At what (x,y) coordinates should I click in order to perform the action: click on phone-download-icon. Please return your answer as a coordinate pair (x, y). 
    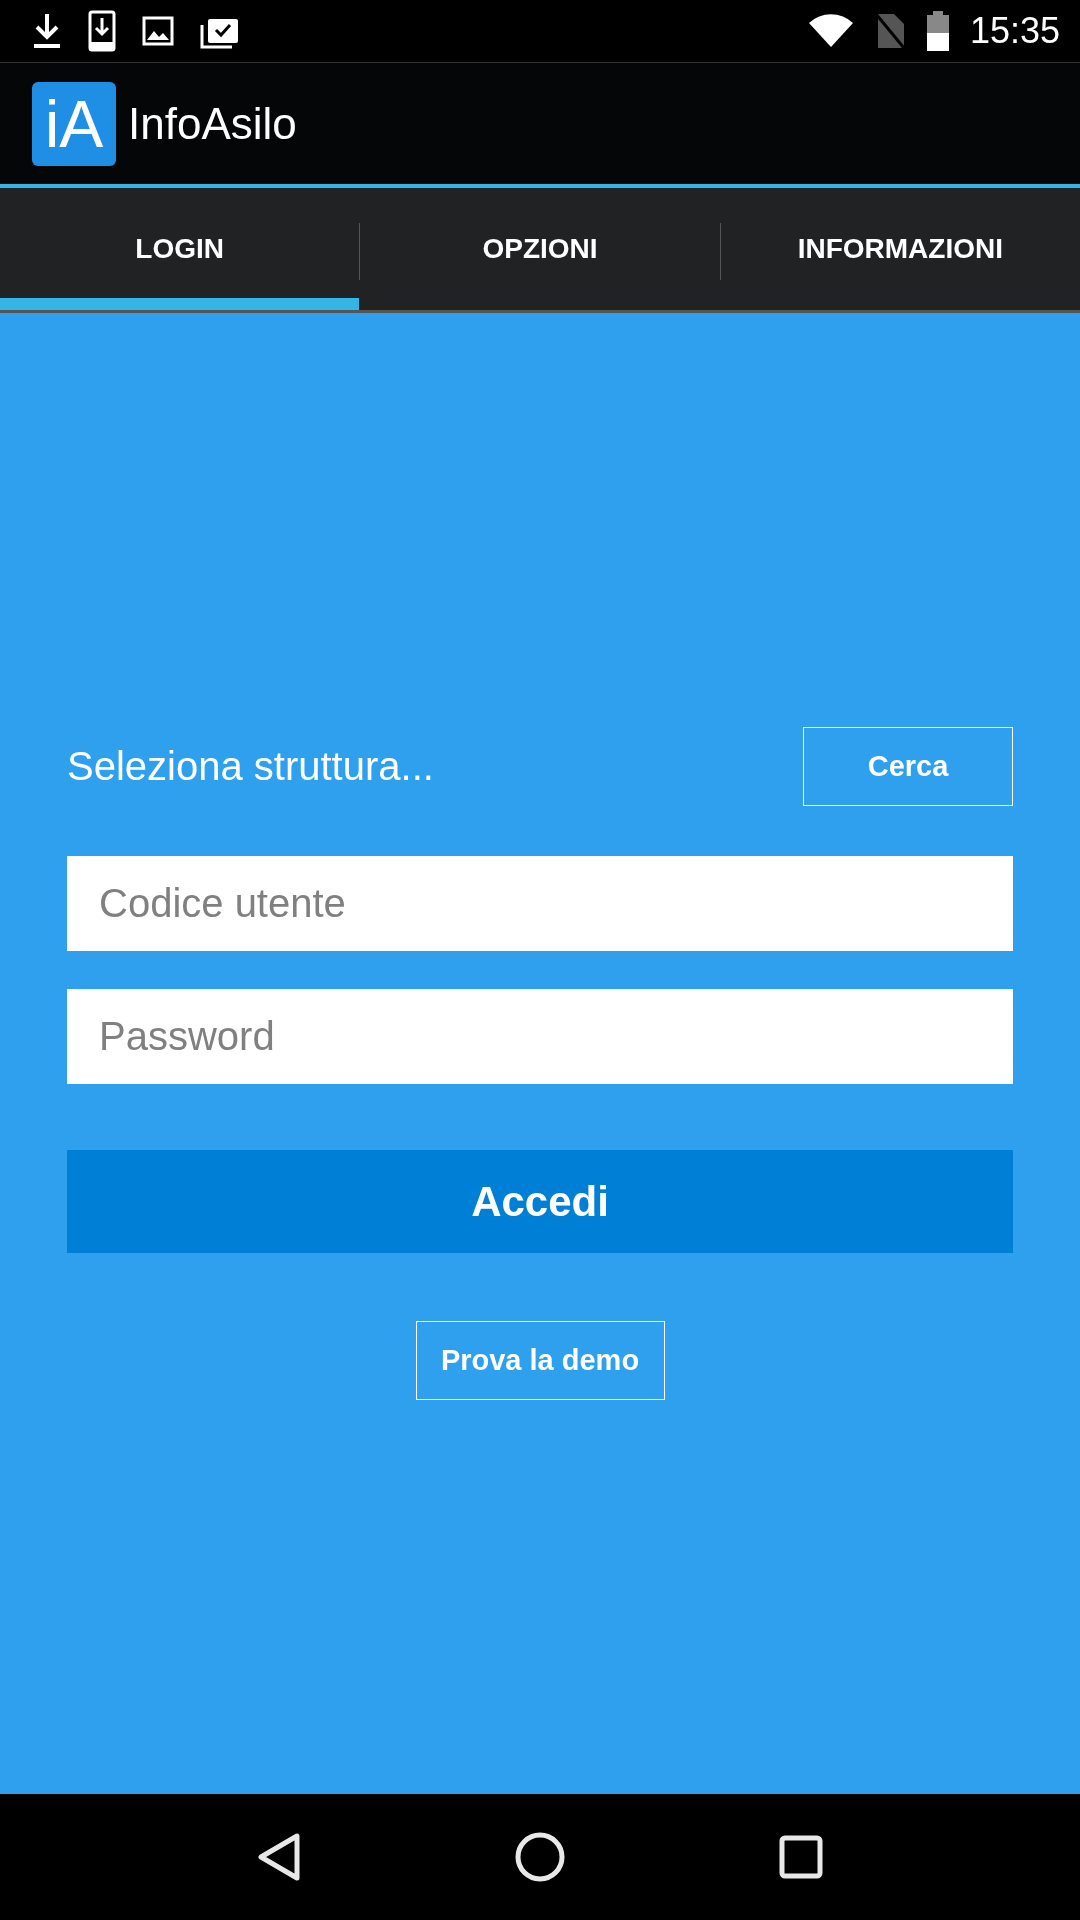
    Looking at the image, I should click on (102, 31).